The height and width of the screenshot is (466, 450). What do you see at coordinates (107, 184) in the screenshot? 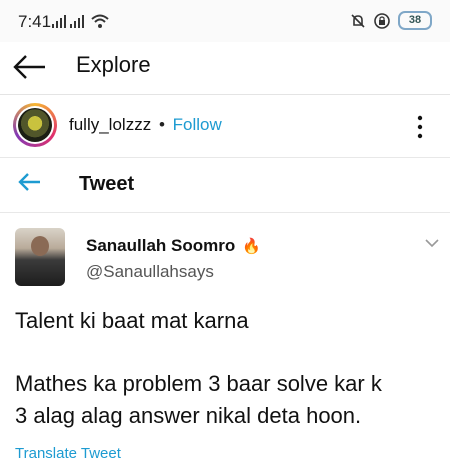
I see `tweet-title: Tweet` at bounding box center [107, 184].